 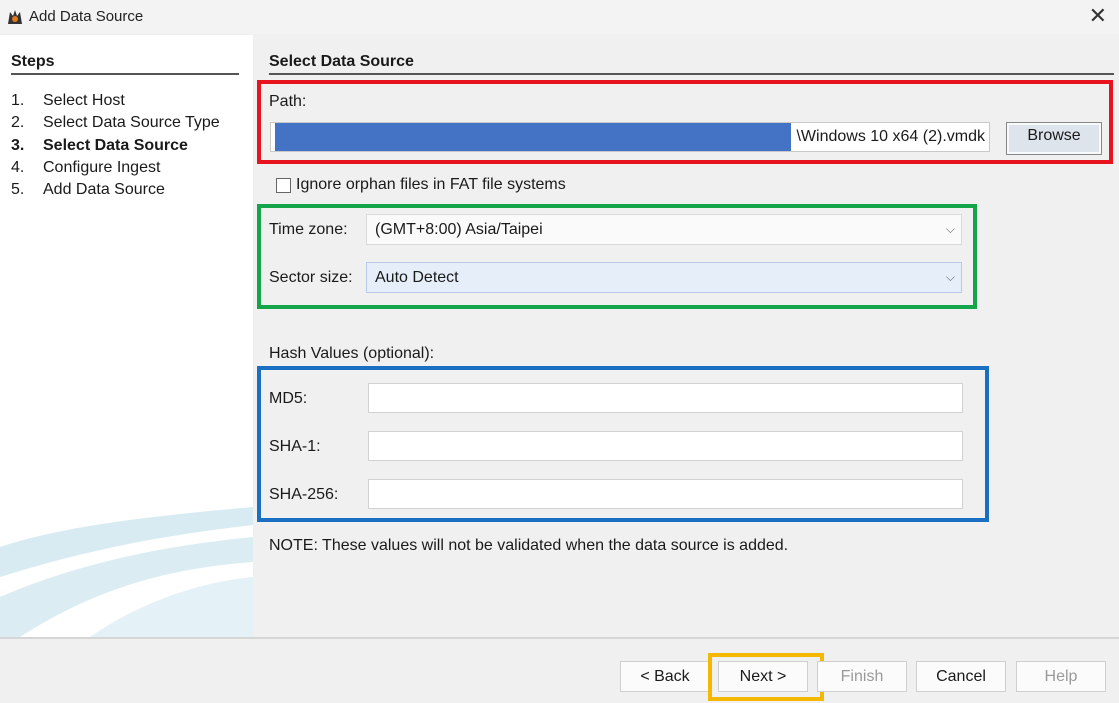 What do you see at coordinates (68, 100) in the screenshot?
I see `step-item-select-host: 1. Select Host` at bounding box center [68, 100].